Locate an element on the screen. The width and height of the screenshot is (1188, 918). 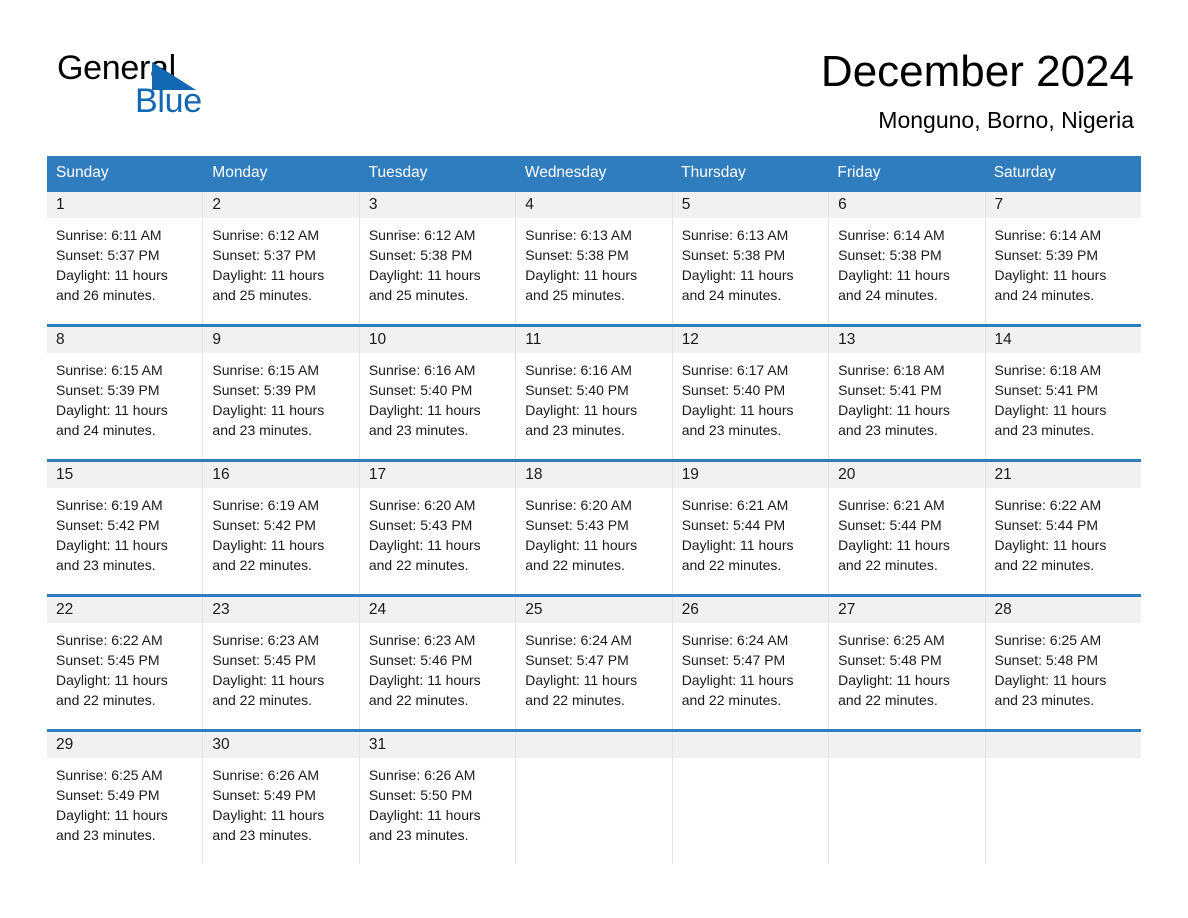
day-number: 17 is located at coordinates (377, 474).